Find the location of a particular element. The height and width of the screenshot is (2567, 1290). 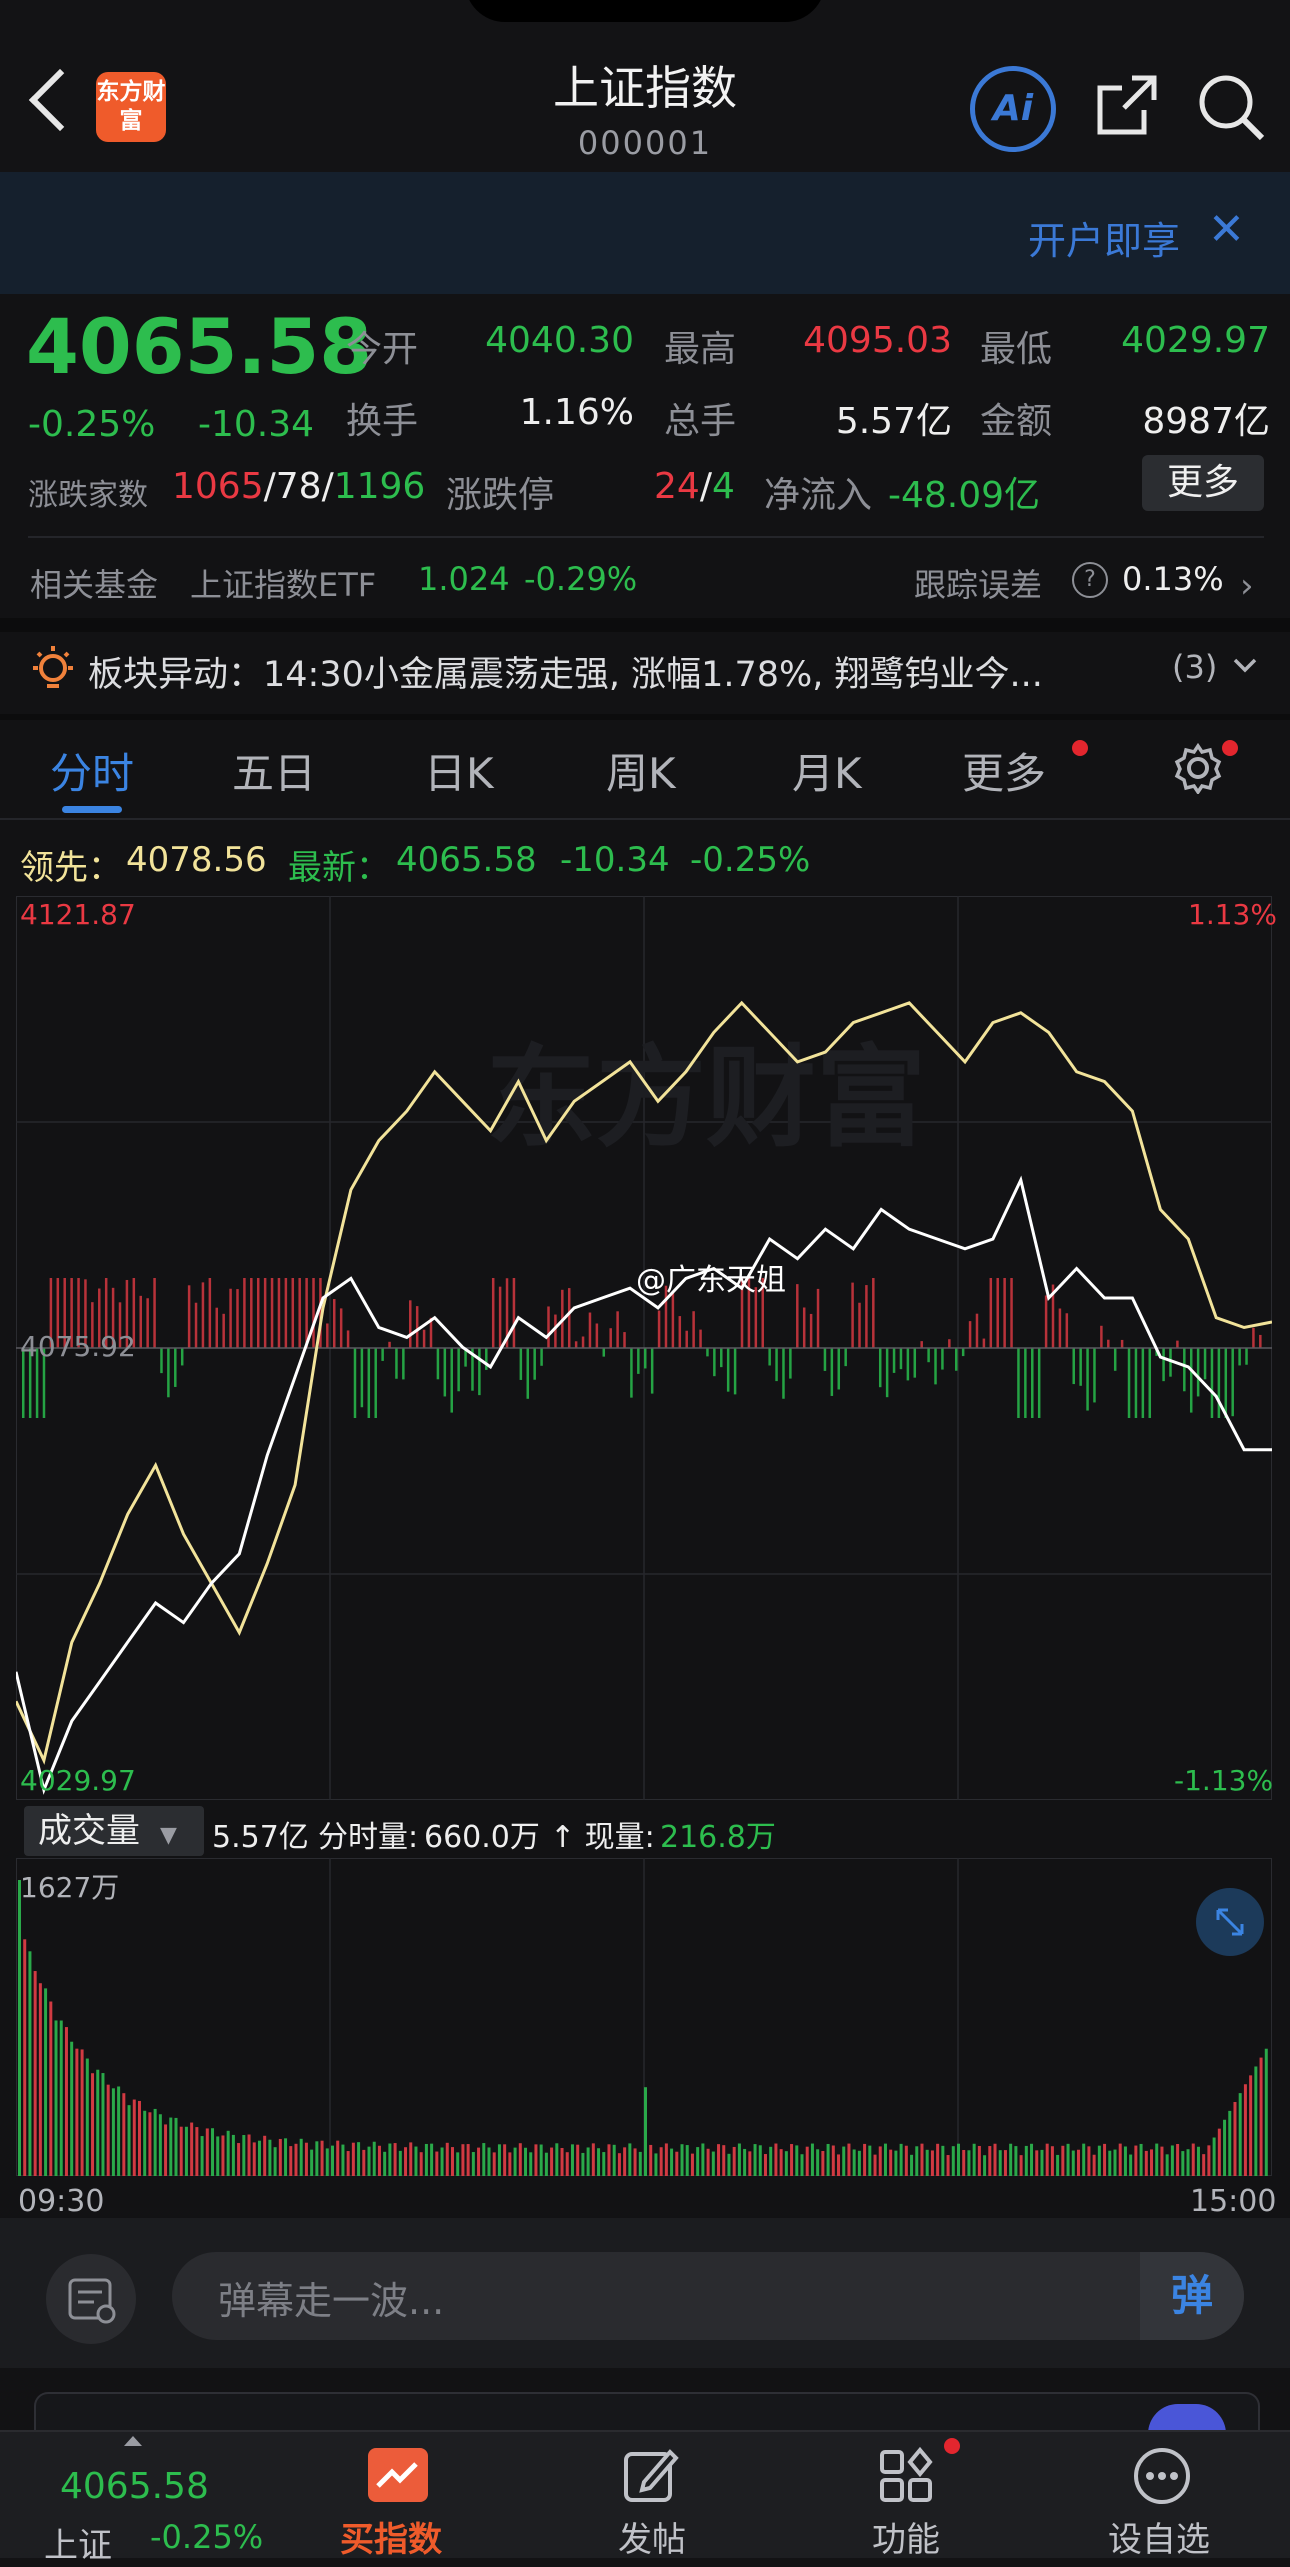

volume-chart is located at coordinates (644, 2017).